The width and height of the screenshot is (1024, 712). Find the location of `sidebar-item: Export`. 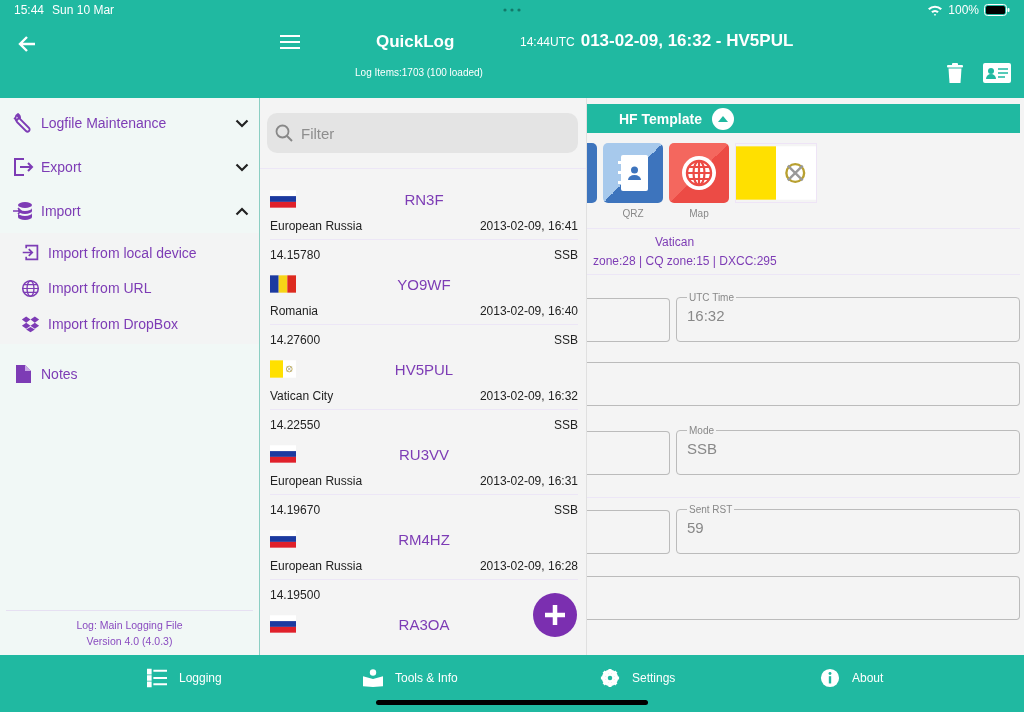

sidebar-item: Export is located at coordinates (129, 167).